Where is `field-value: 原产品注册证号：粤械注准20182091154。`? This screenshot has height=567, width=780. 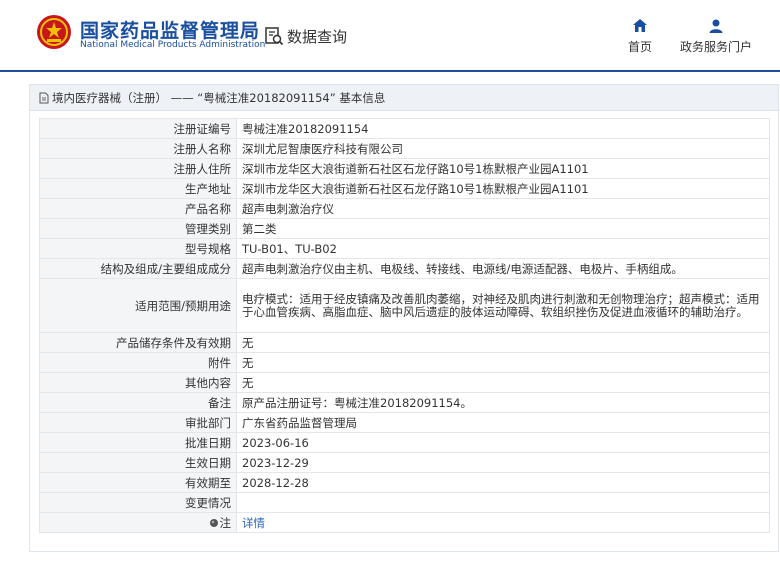 field-value: 原产品注册证号：粤械注准20182091154。 is located at coordinates (503, 402).